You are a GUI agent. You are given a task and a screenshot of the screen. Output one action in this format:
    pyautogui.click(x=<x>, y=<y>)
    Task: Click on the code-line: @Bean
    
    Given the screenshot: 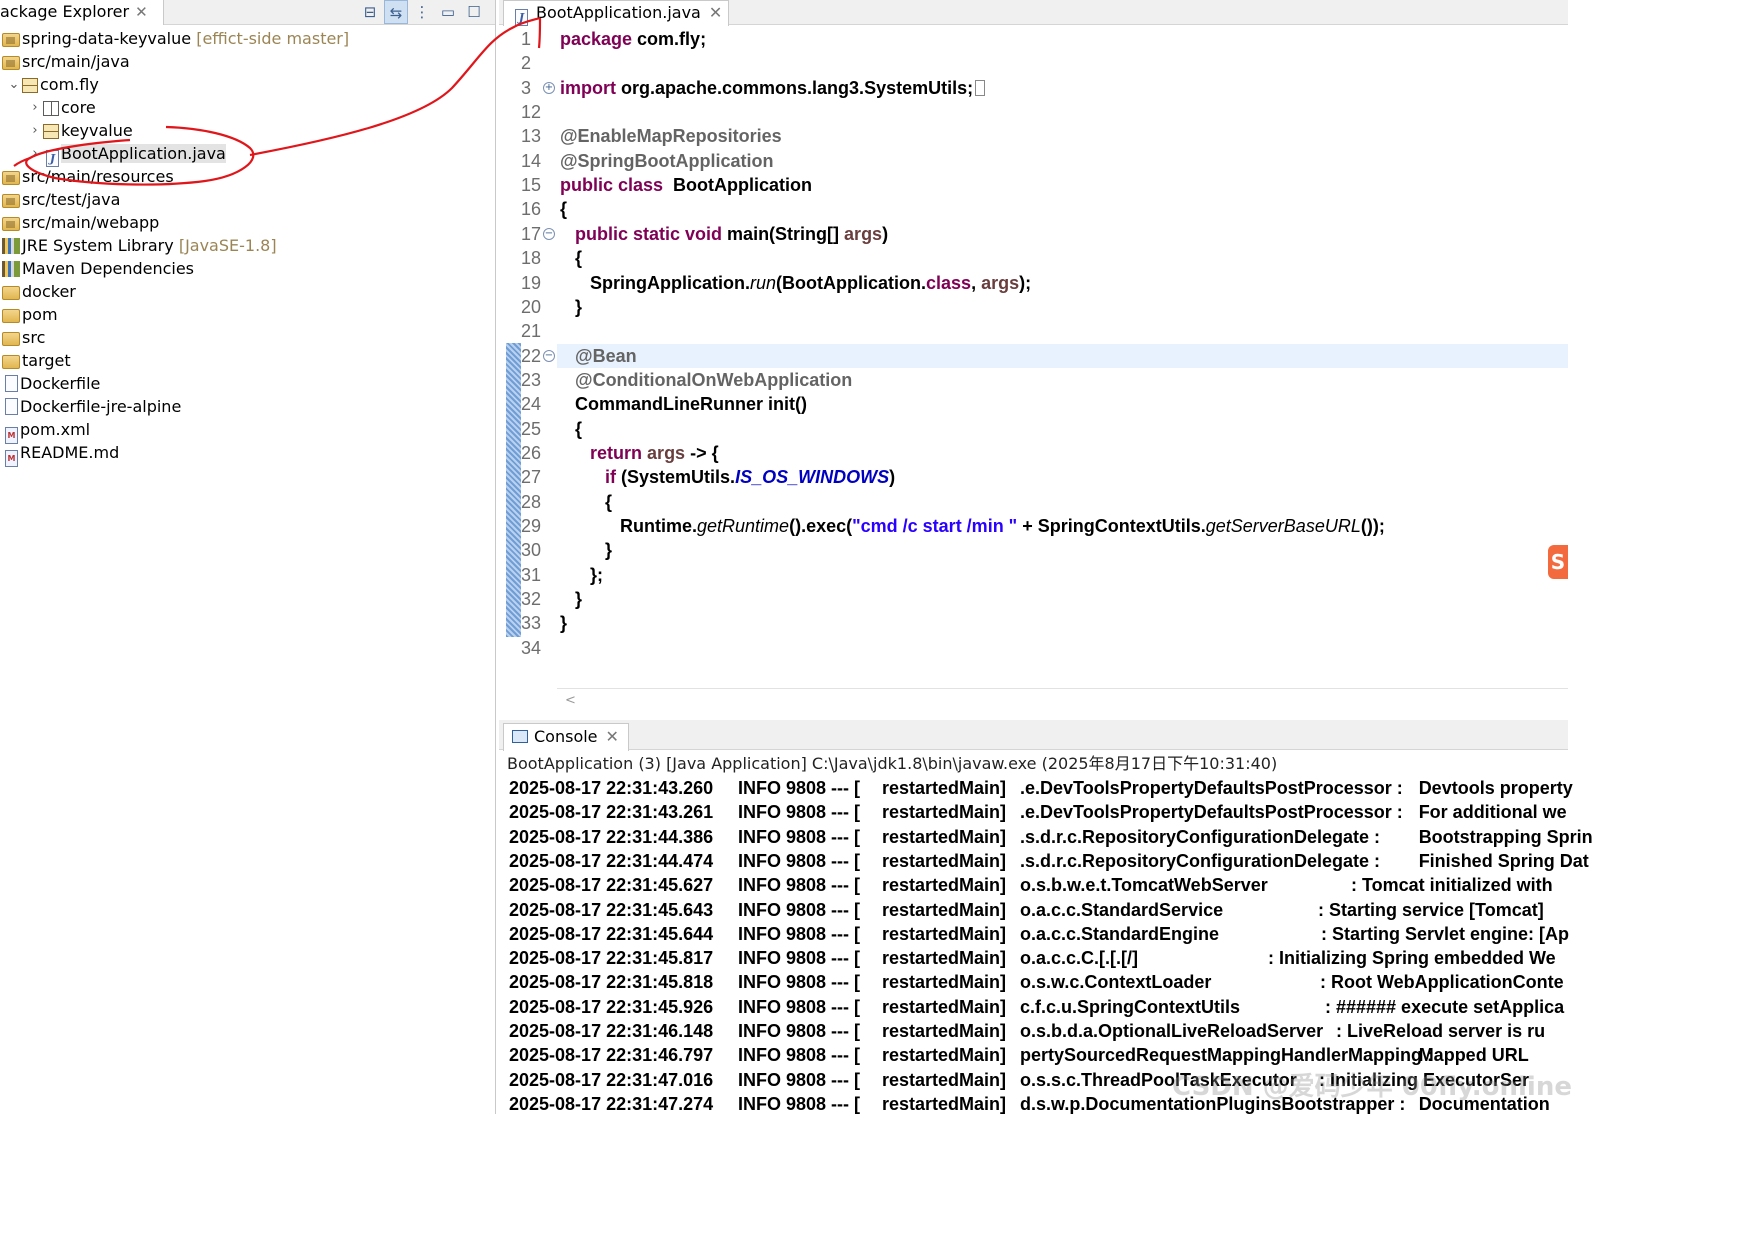 What is the action you would take?
    pyautogui.click(x=1062, y=356)
    